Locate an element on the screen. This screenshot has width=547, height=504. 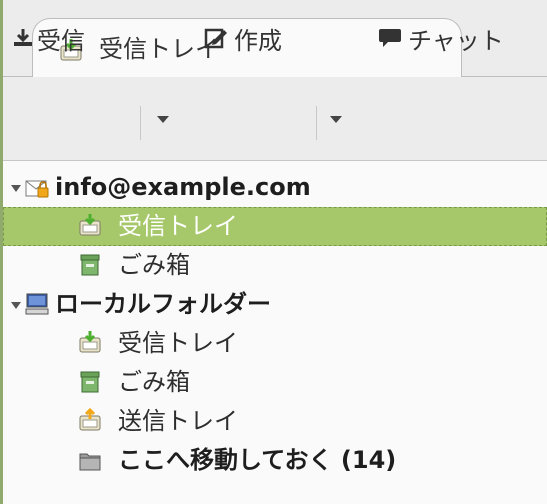
write-button: 作成 is located at coordinates (243, 38).